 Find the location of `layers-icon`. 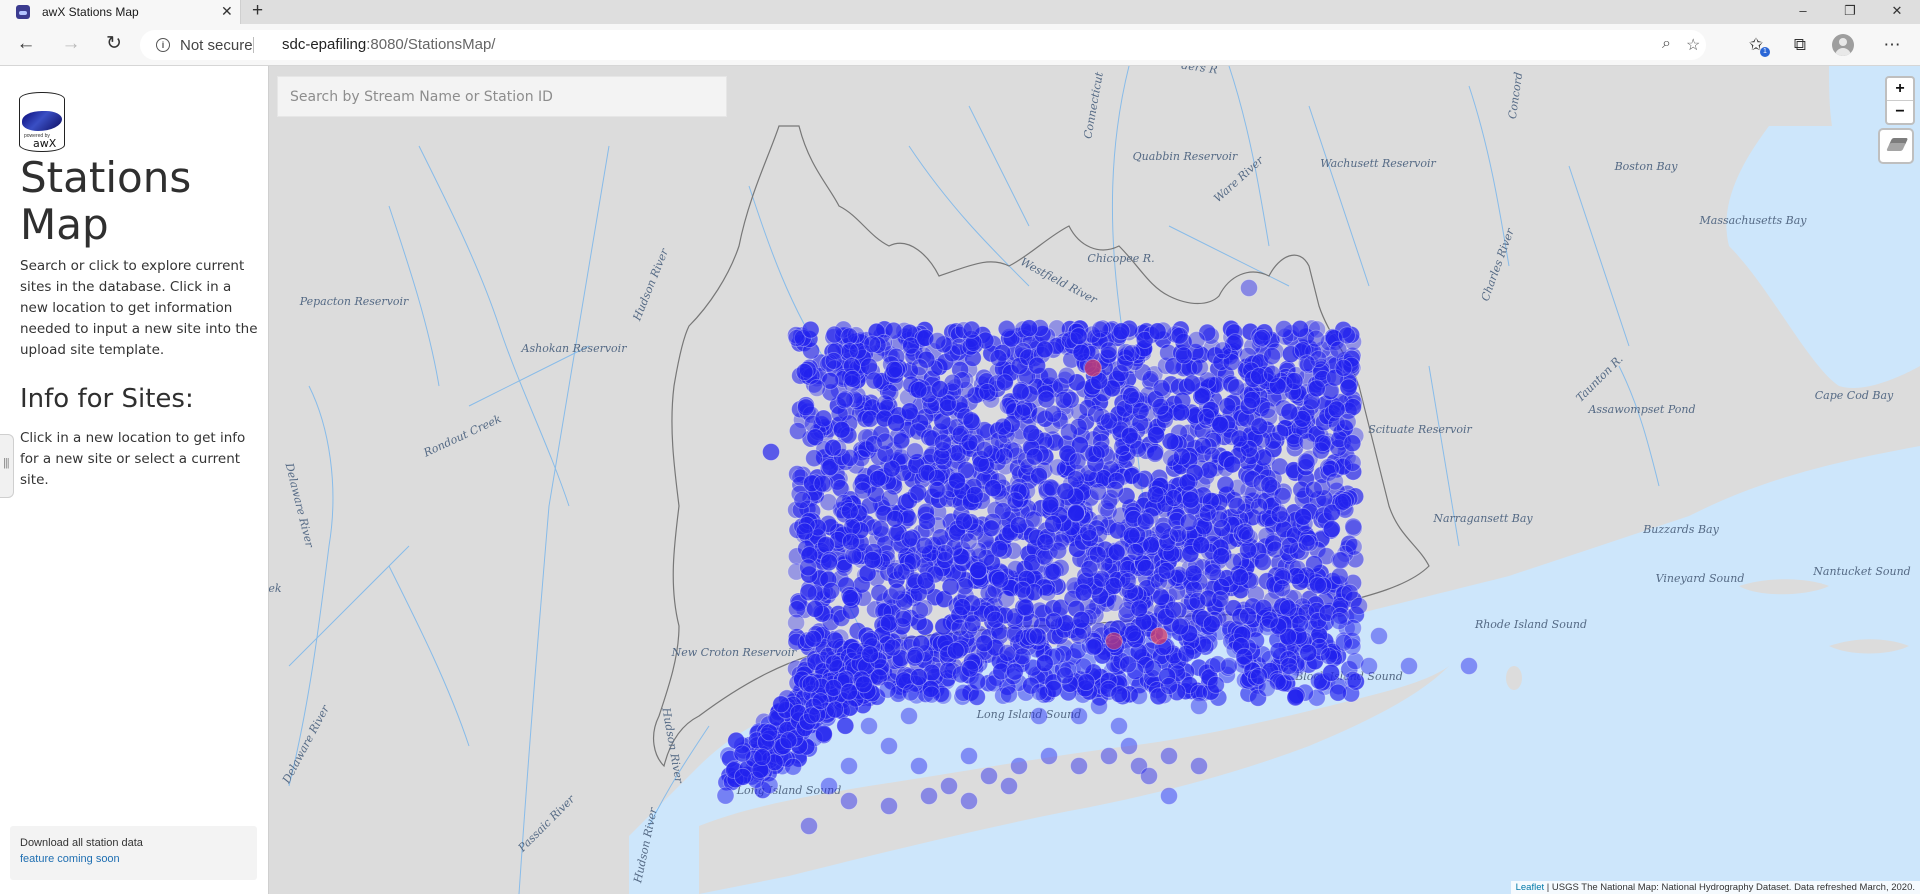

layers-icon is located at coordinates (1896, 146).